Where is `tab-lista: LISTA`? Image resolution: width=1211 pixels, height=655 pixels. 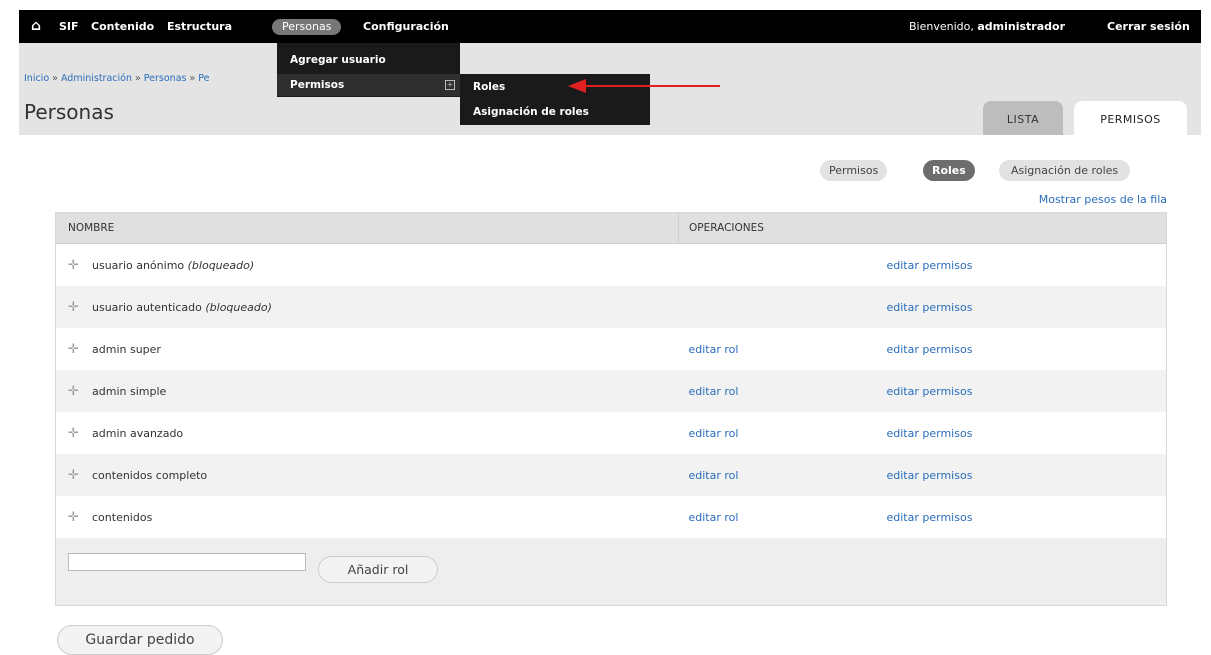 tab-lista: LISTA is located at coordinates (1023, 118).